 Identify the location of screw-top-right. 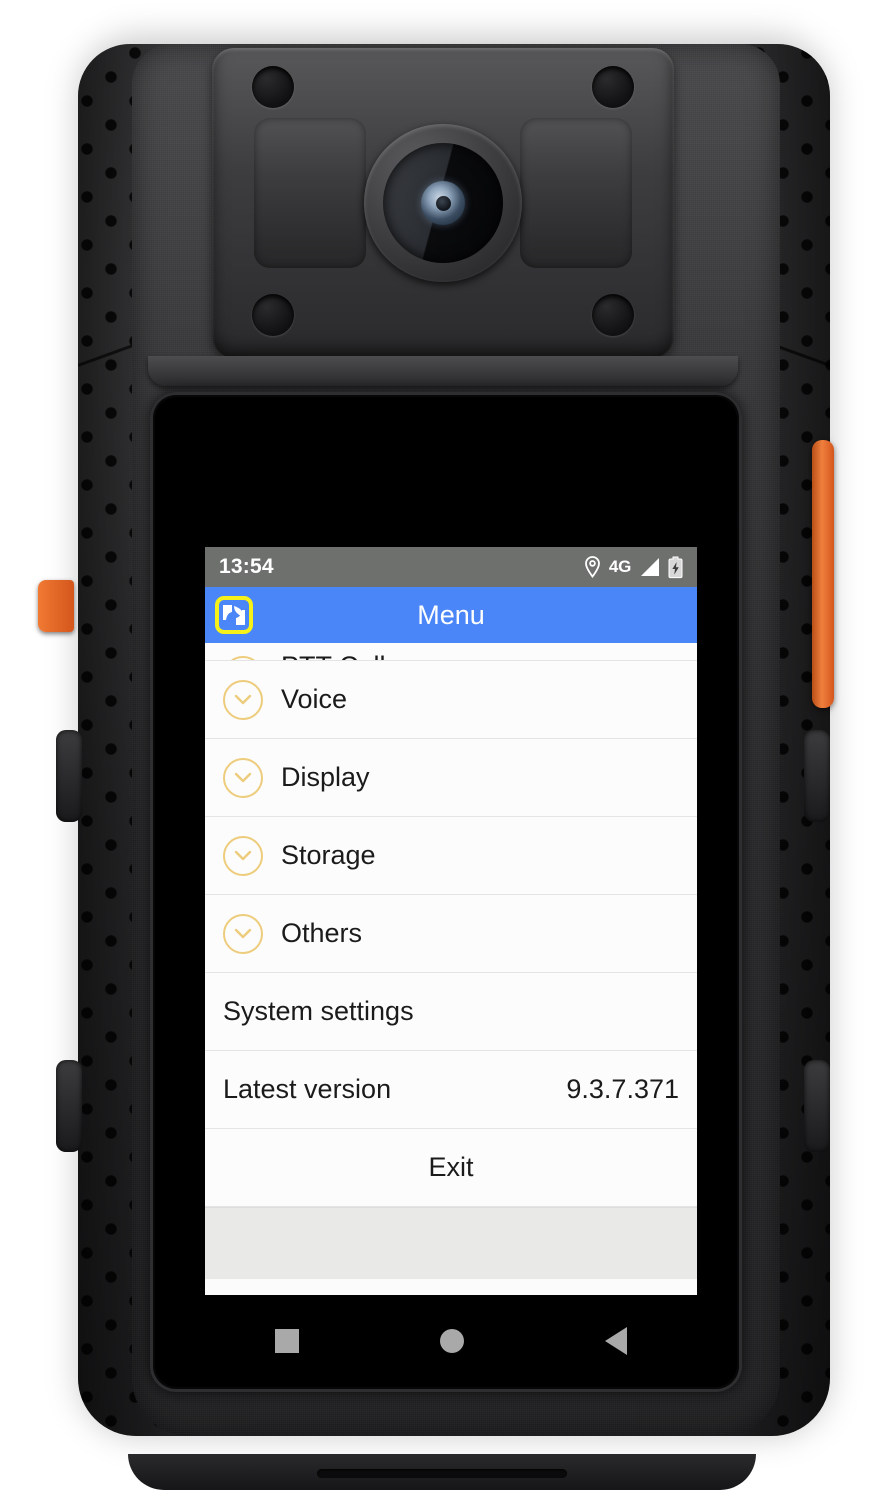
(613, 87).